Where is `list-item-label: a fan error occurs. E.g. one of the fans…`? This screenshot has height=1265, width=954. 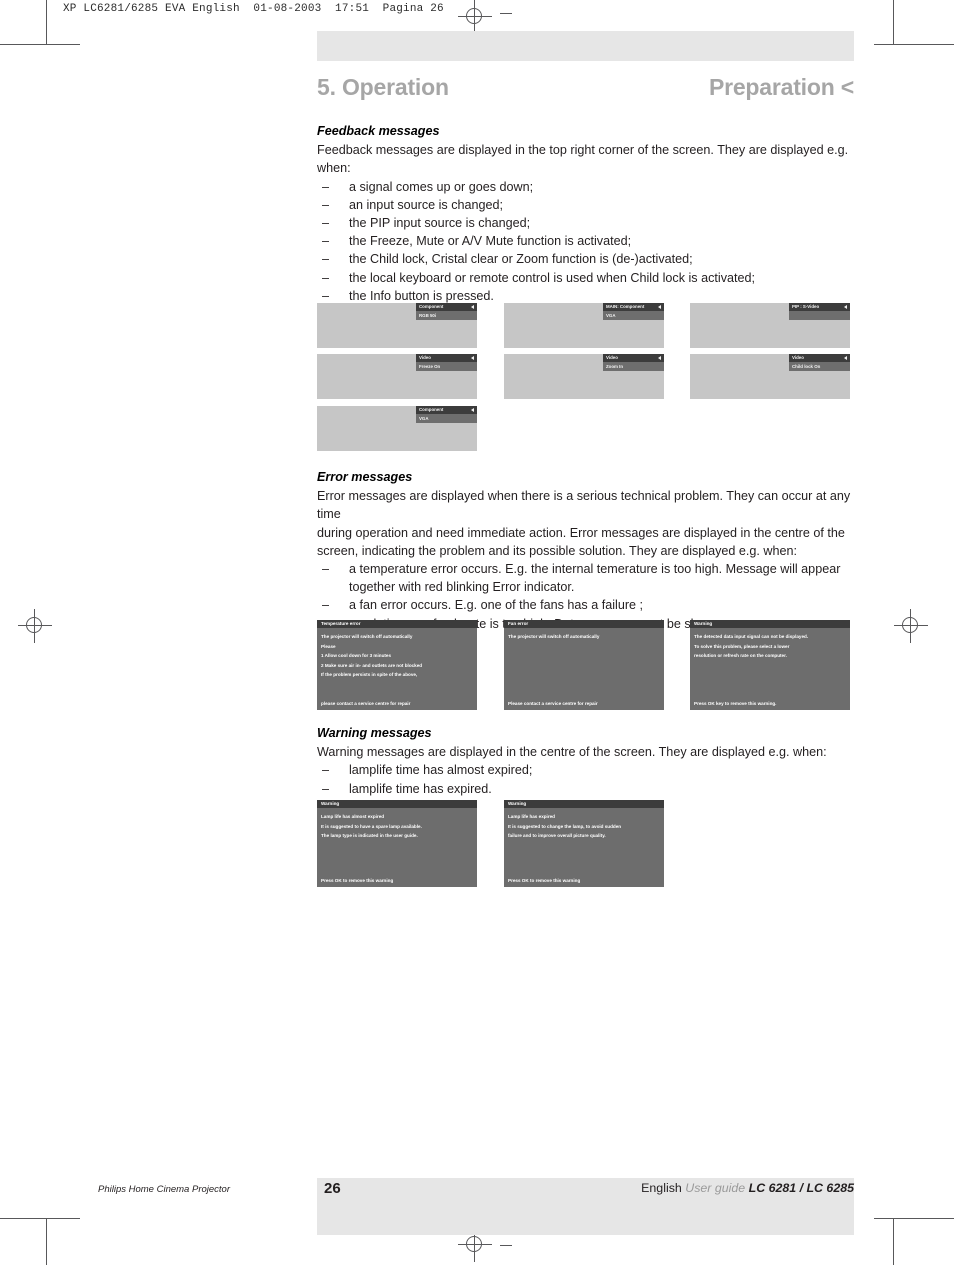 list-item-label: a fan error occurs. E.g. one of the fans… is located at coordinates (496, 605).